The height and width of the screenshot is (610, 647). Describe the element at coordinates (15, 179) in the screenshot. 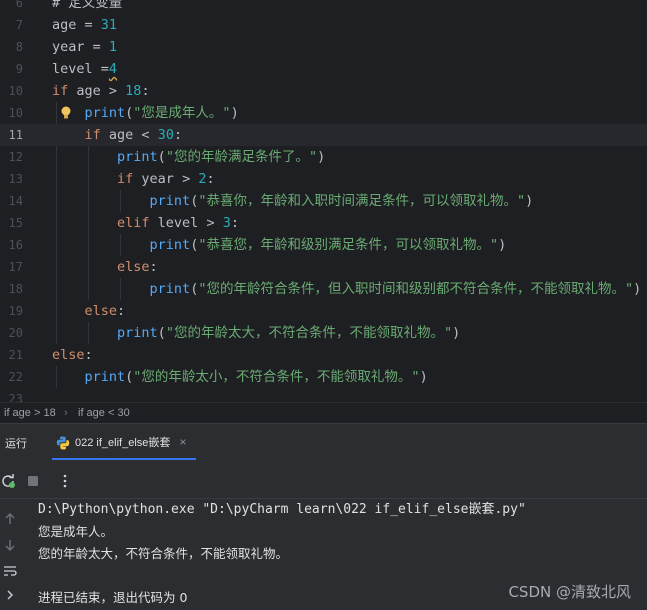

I see `line-number: 13` at that location.